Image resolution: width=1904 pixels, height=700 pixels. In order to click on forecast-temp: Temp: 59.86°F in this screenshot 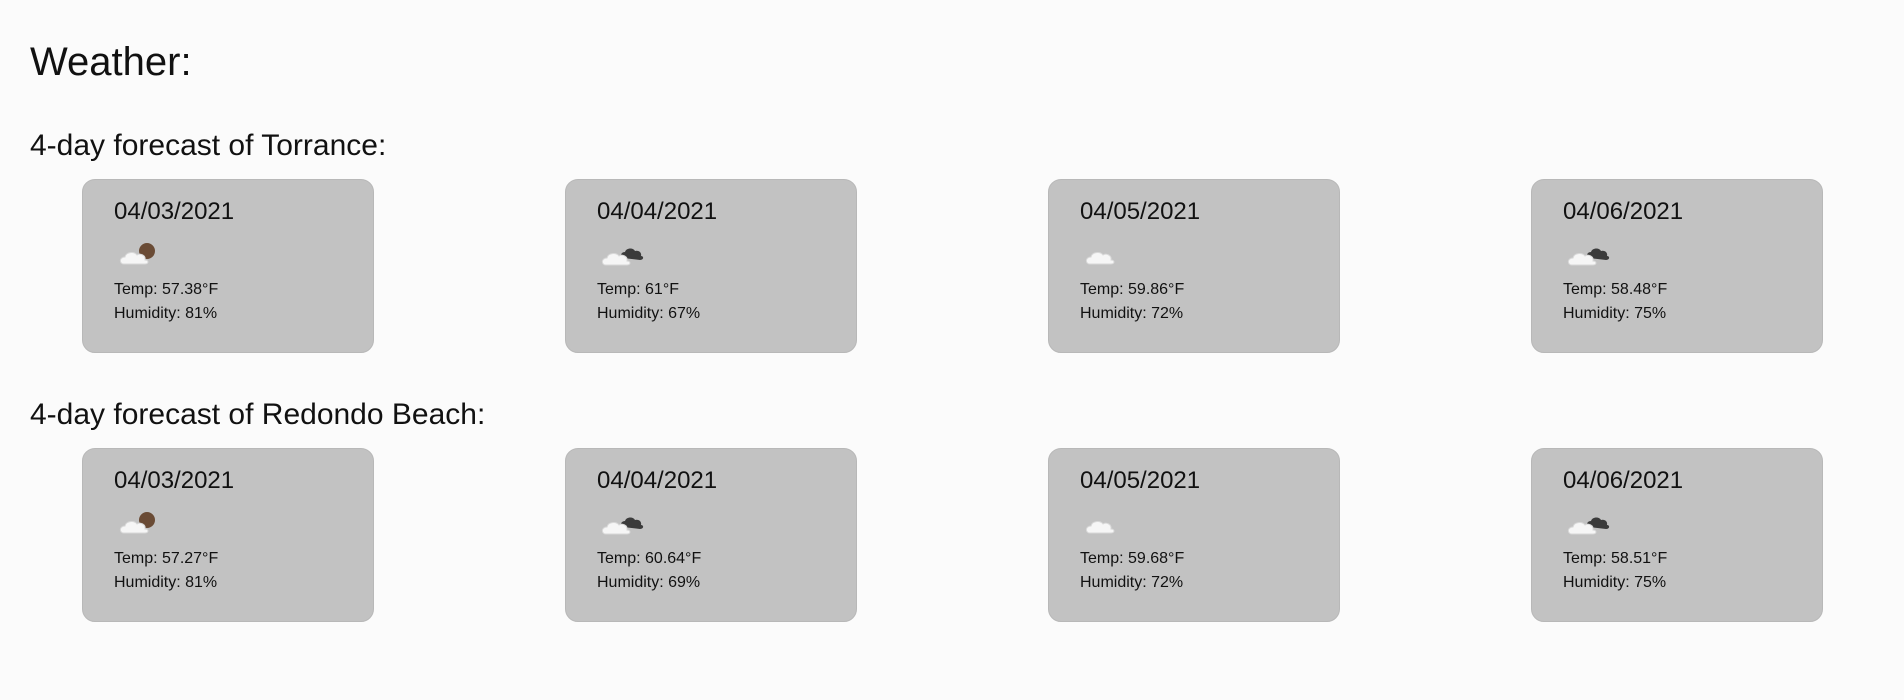, I will do `click(1132, 289)`.